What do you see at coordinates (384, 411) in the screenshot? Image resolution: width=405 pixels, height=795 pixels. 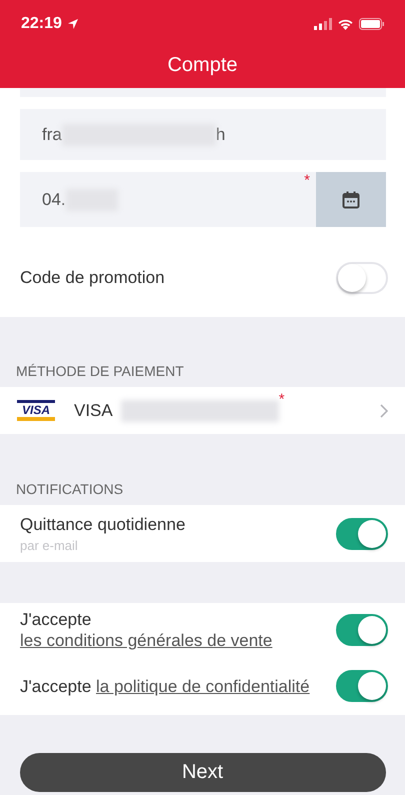 I see `chevron-right-icon` at bounding box center [384, 411].